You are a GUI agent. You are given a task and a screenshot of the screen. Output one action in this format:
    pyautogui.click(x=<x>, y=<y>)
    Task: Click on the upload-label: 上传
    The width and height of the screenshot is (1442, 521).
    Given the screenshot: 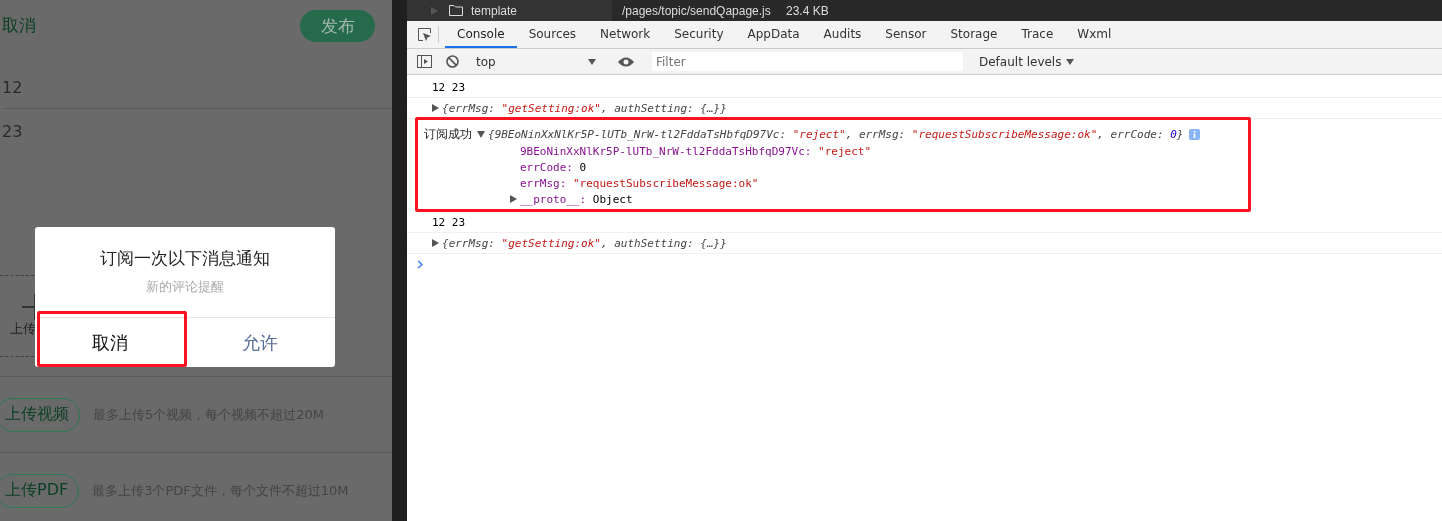 What is the action you would take?
    pyautogui.click(x=23, y=329)
    